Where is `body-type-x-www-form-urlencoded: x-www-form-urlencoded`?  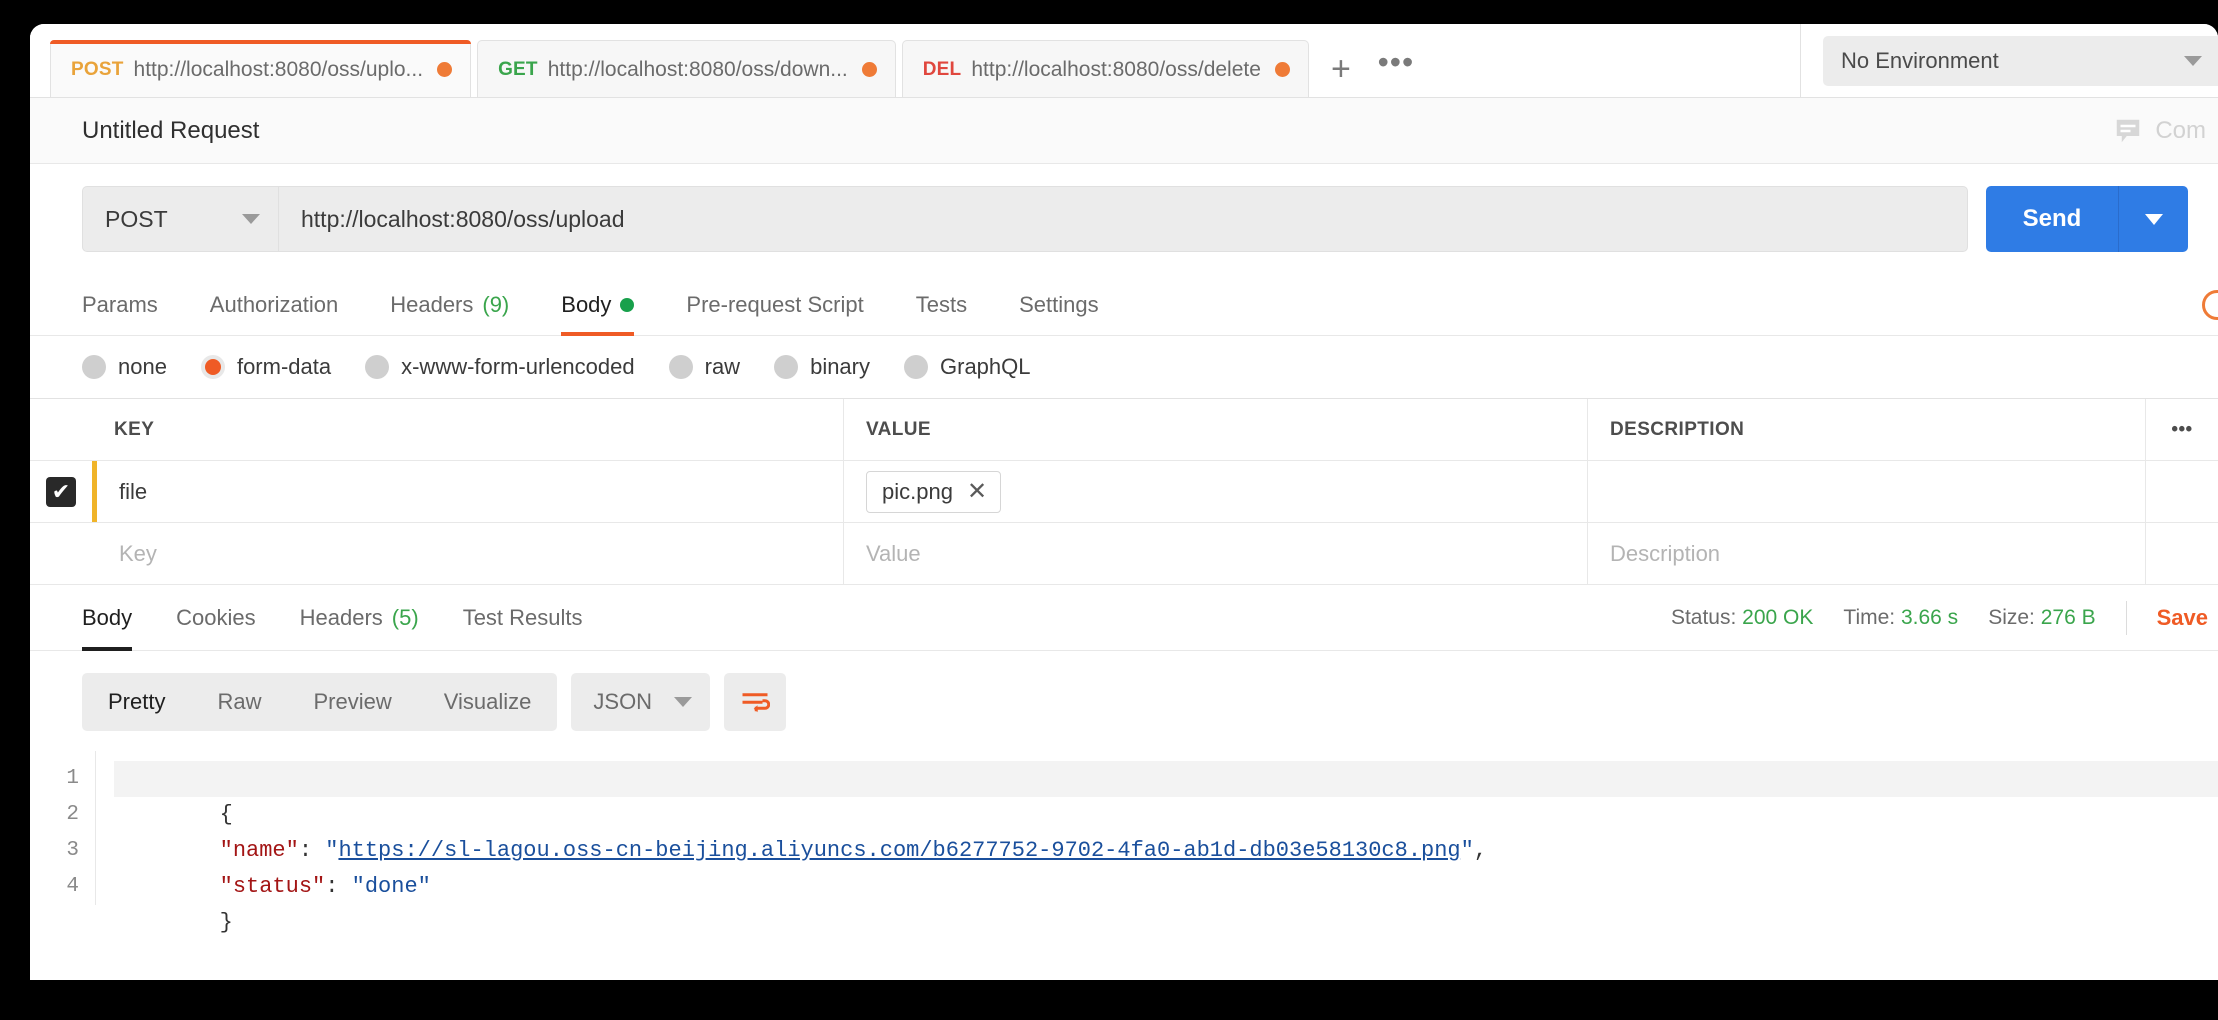 body-type-x-www-form-urlencoded: x-www-form-urlencoded is located at coordinates (500, 367).